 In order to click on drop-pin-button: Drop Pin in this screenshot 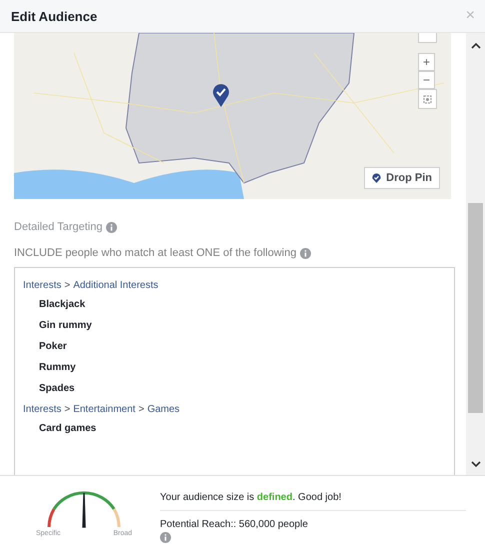, I will do `click(402, 178)`.